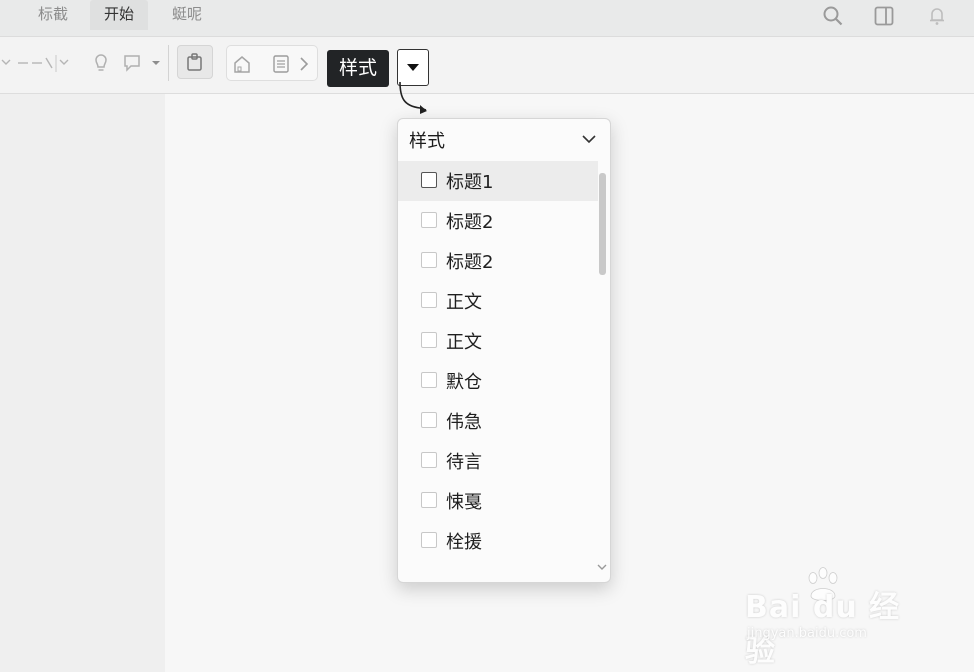 This screenshot has width=974, height=672. I want to click on style-item: 栓援, so click(498, 541).